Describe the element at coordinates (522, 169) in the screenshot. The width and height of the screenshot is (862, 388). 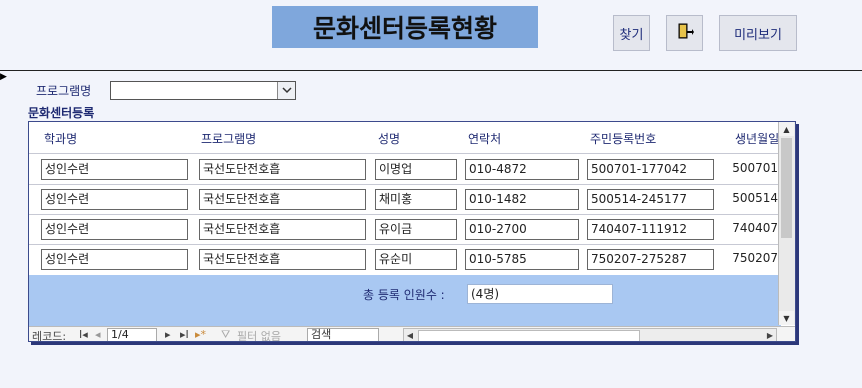
I see `phone-field: 010-4872` at that location.